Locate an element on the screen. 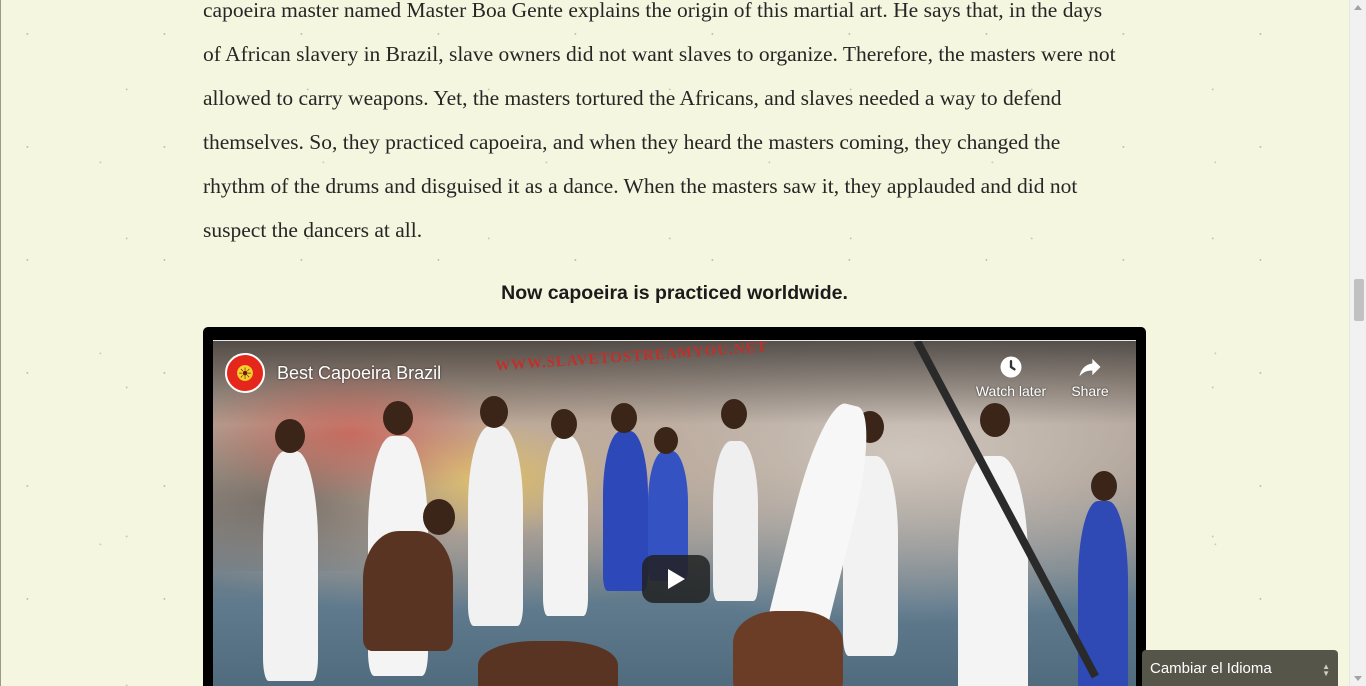 The width and height of the screenshot is (1366, 686). channel-logo-icon: ☀ is located at coordinates (245, 373).